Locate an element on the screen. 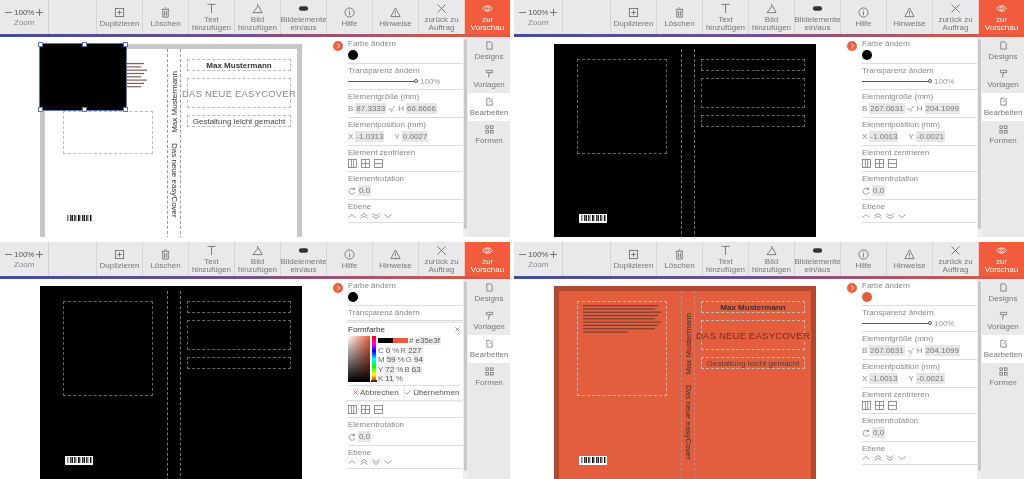 The width and height of the screenshot is (1024, 479). hex-field: e35e3f is located at coordinates (427, 340).